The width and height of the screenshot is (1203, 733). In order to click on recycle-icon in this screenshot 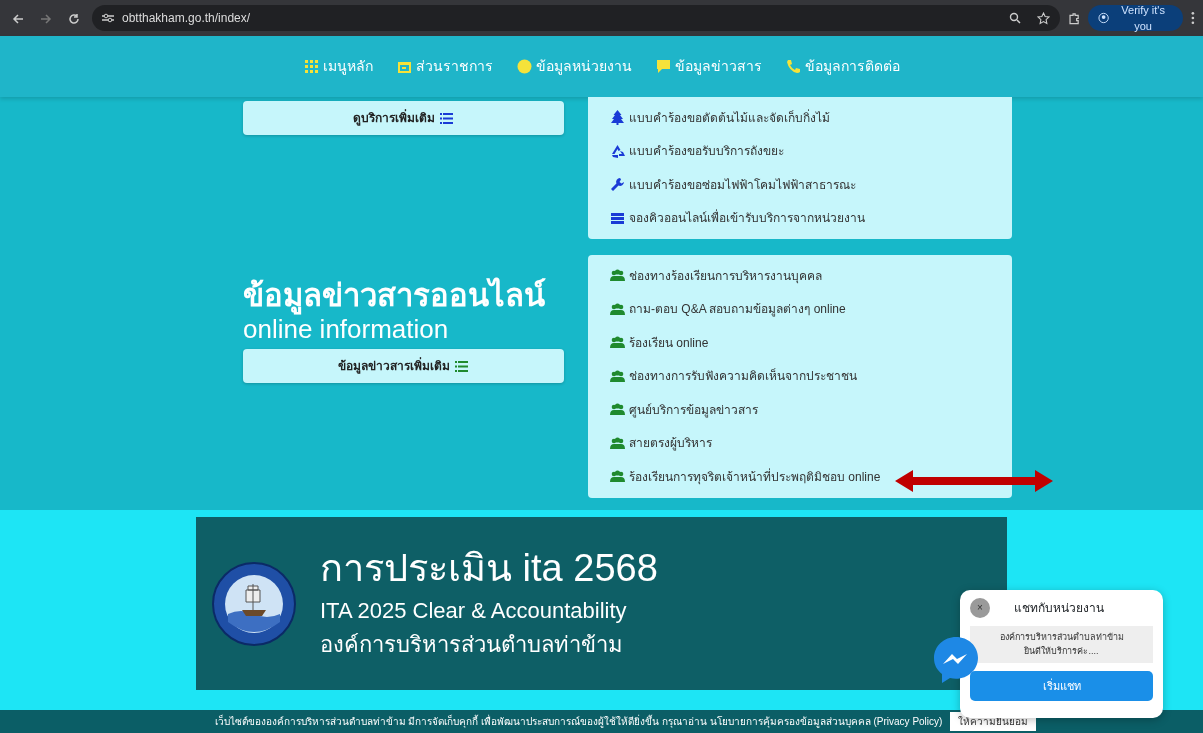, I will do `click(617, 151)`.